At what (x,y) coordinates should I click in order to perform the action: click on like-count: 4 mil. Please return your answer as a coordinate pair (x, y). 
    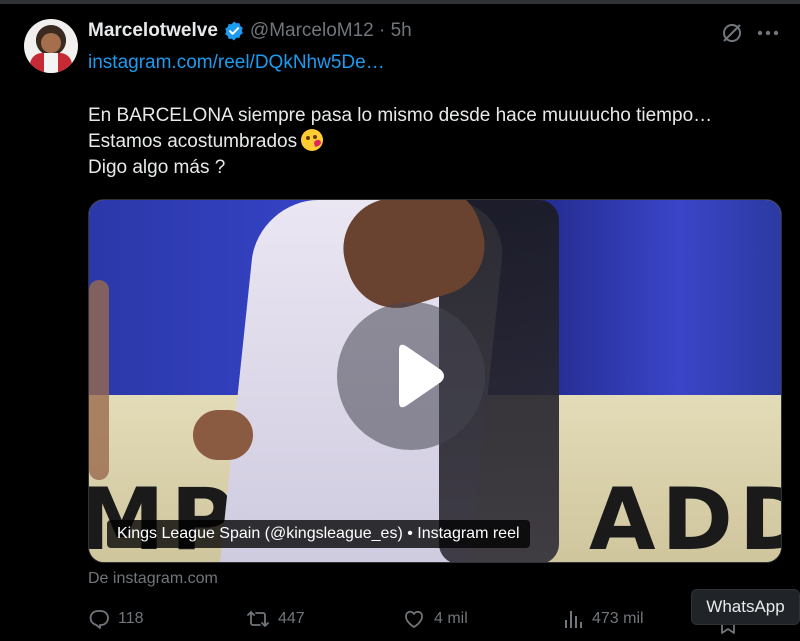
    Looking at the image, I should click on (451, 618).